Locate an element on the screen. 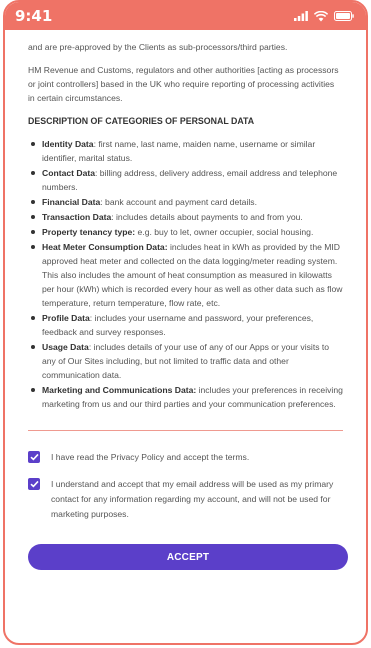 The image size is (371, 648). status-bar: 9:41 is located at coordinates (185, 16).